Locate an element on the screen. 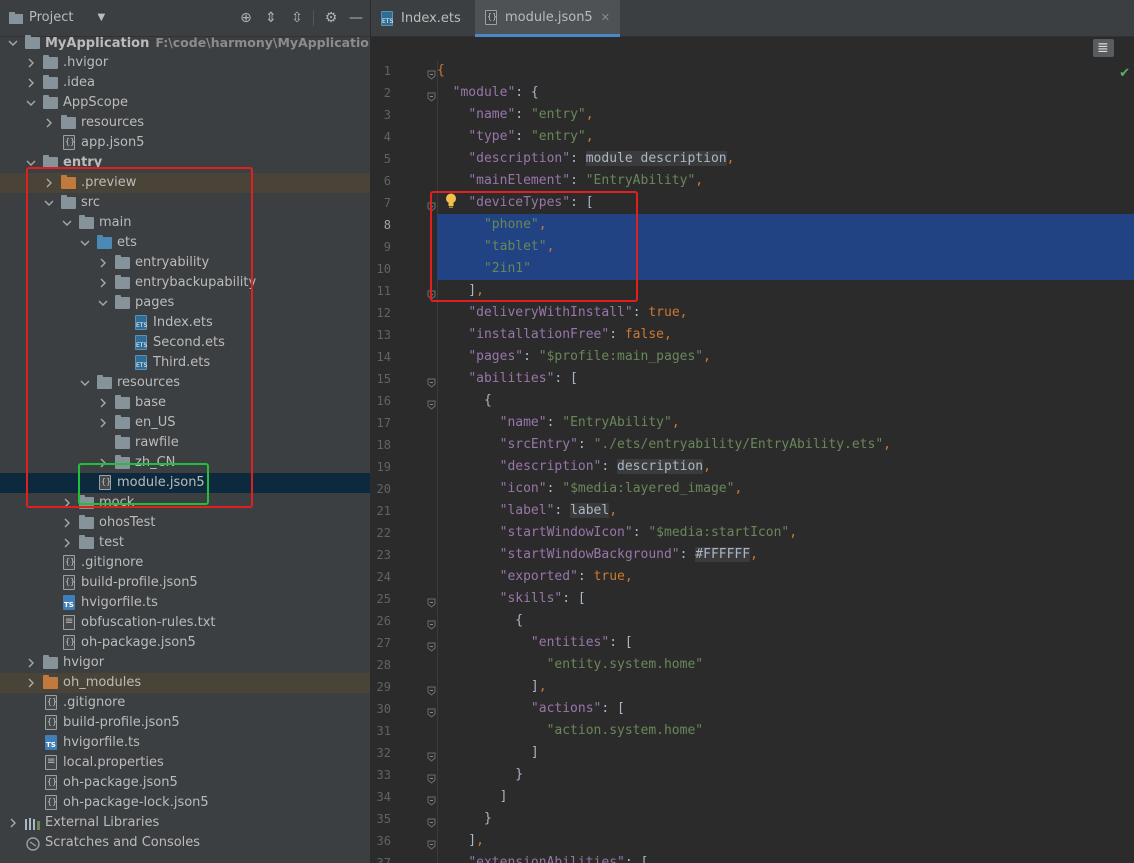  code-line: "label": label, is located at coordinates (785, 511).